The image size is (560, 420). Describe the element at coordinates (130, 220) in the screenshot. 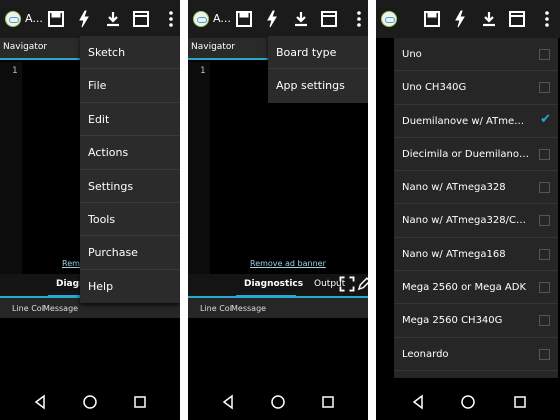

I see `menu-item-tools: Tools` at that location.